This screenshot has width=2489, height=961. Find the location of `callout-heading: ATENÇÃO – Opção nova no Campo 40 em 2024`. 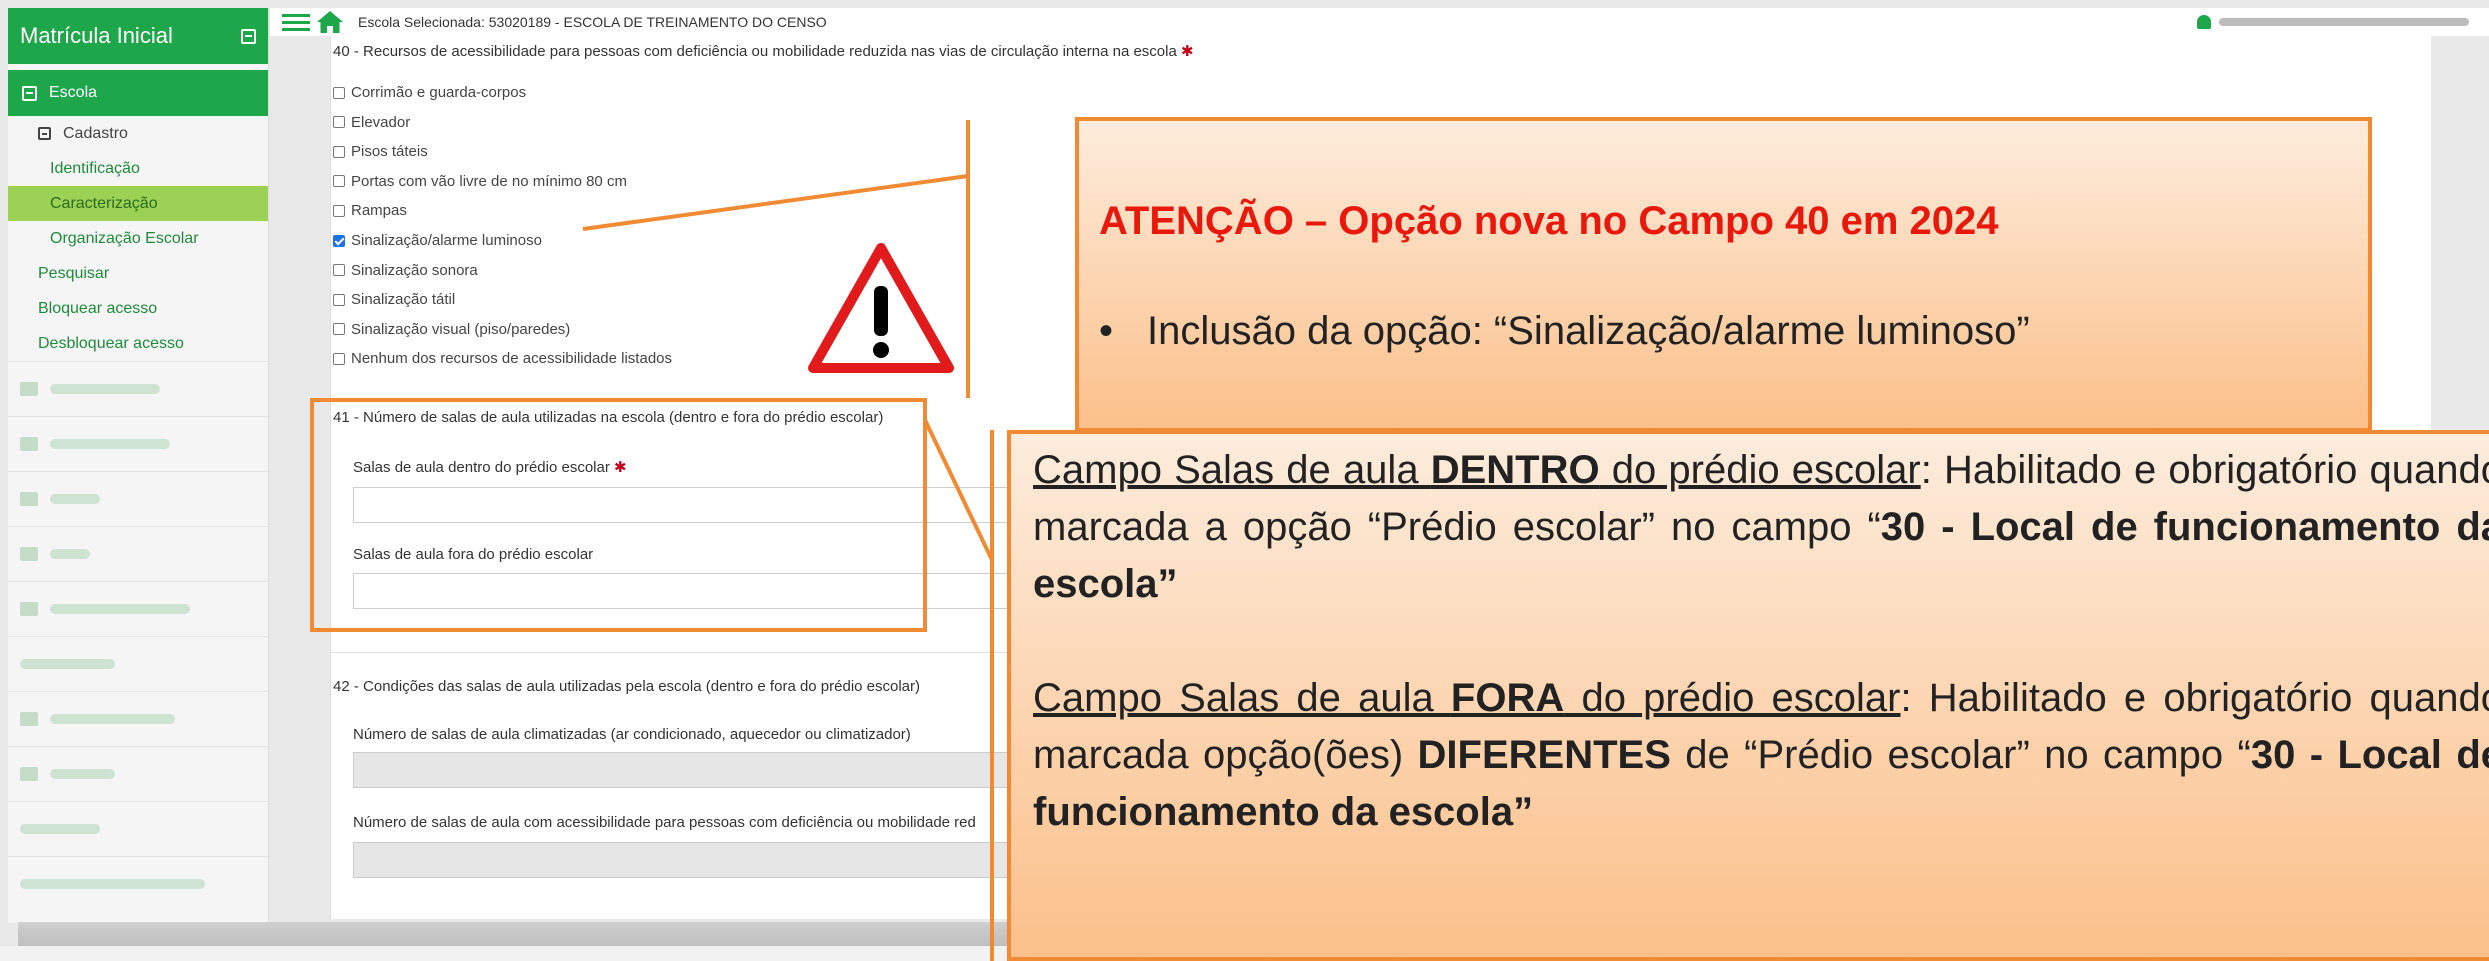

callout-heading: ATENÇÃO – Opção nova no Campo 40 em 2024 is located at coordinates (1549, 221).